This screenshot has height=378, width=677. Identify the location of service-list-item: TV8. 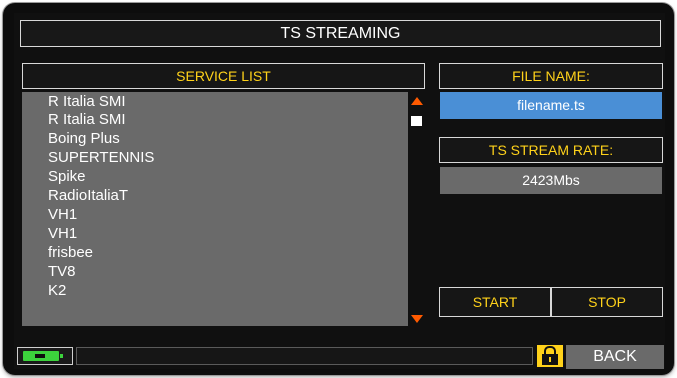
(215, 271).